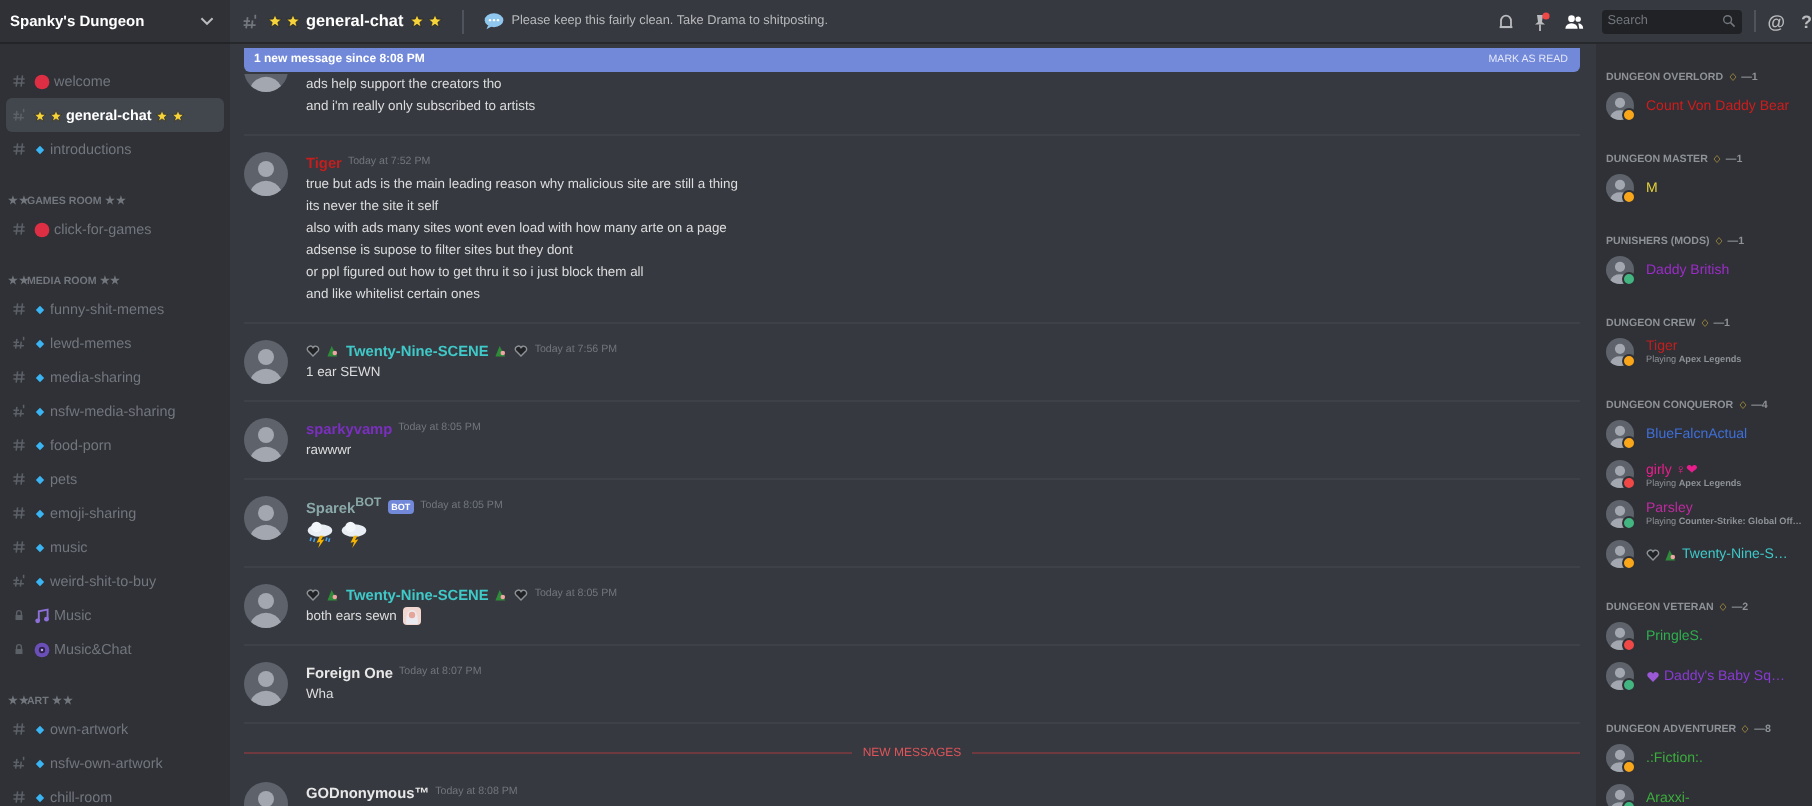  What do you see at coordinates (207, 21) in the screenshot?
I see `chevron-down-icon` at bounding box center [207, 21].